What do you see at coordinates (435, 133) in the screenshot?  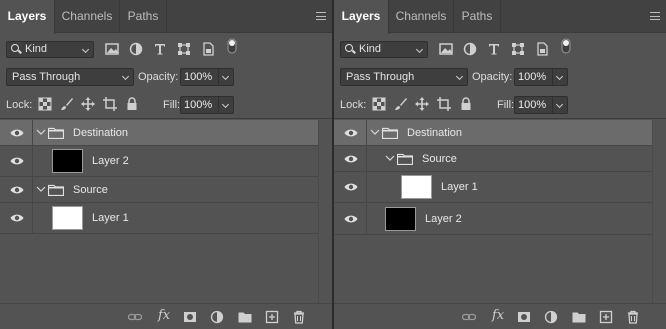 I see `layer-name: Destination` at bounding box center [435, 133].